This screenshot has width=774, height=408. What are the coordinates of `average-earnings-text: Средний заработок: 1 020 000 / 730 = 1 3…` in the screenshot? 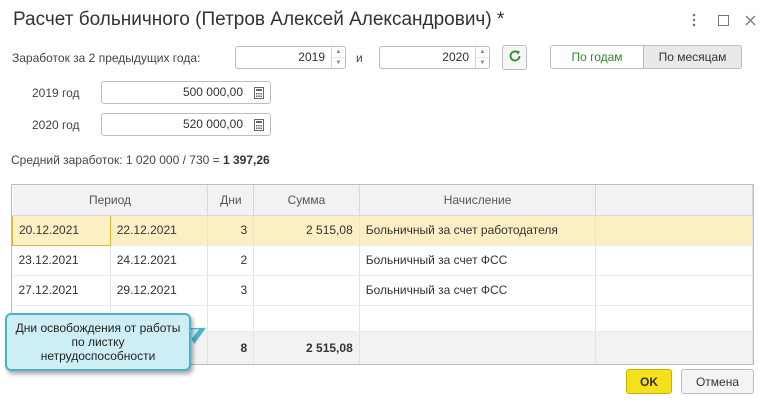 It's located at (140, 160).